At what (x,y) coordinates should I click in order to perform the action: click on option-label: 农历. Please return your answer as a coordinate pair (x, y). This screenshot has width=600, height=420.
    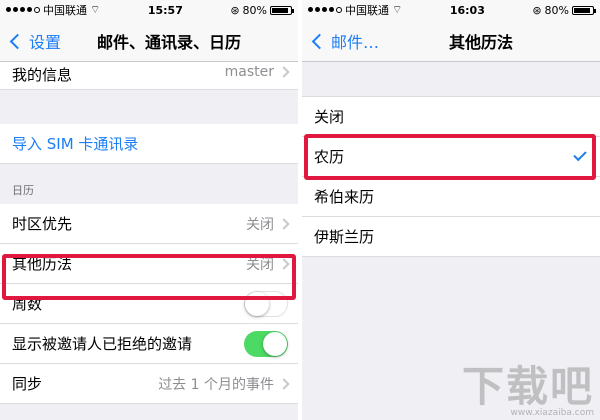
    Looking at the image, I should click on (329, 157).